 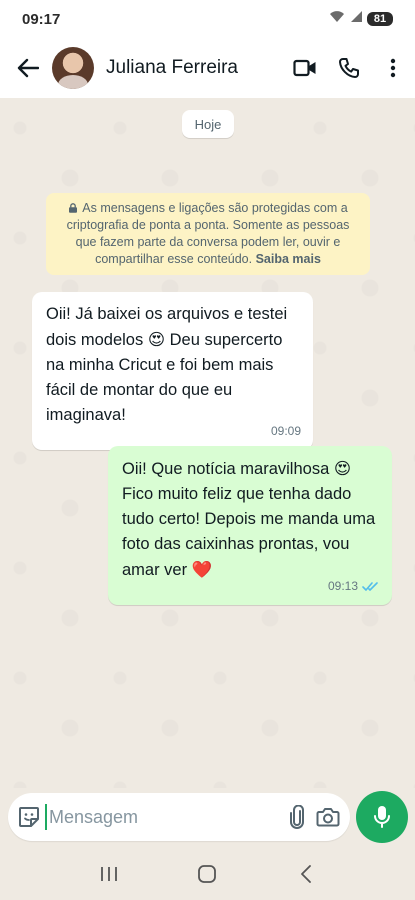 What do you see at coordinates (208, 124) in the screenshot?
I see `date-chip: Hoje` at bounding box center [208, 124].